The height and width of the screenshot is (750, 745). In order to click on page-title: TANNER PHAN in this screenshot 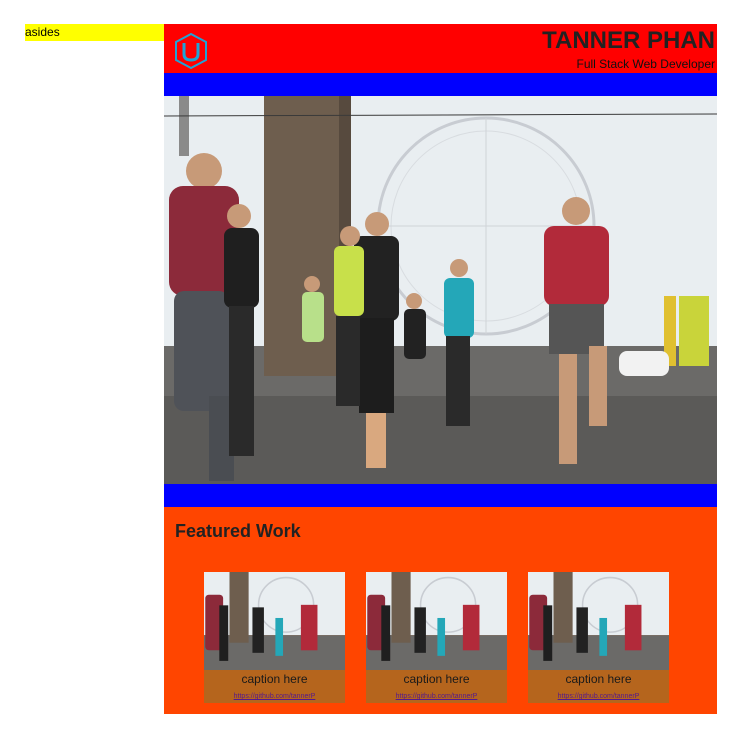, I will do `click(628, 40)`.